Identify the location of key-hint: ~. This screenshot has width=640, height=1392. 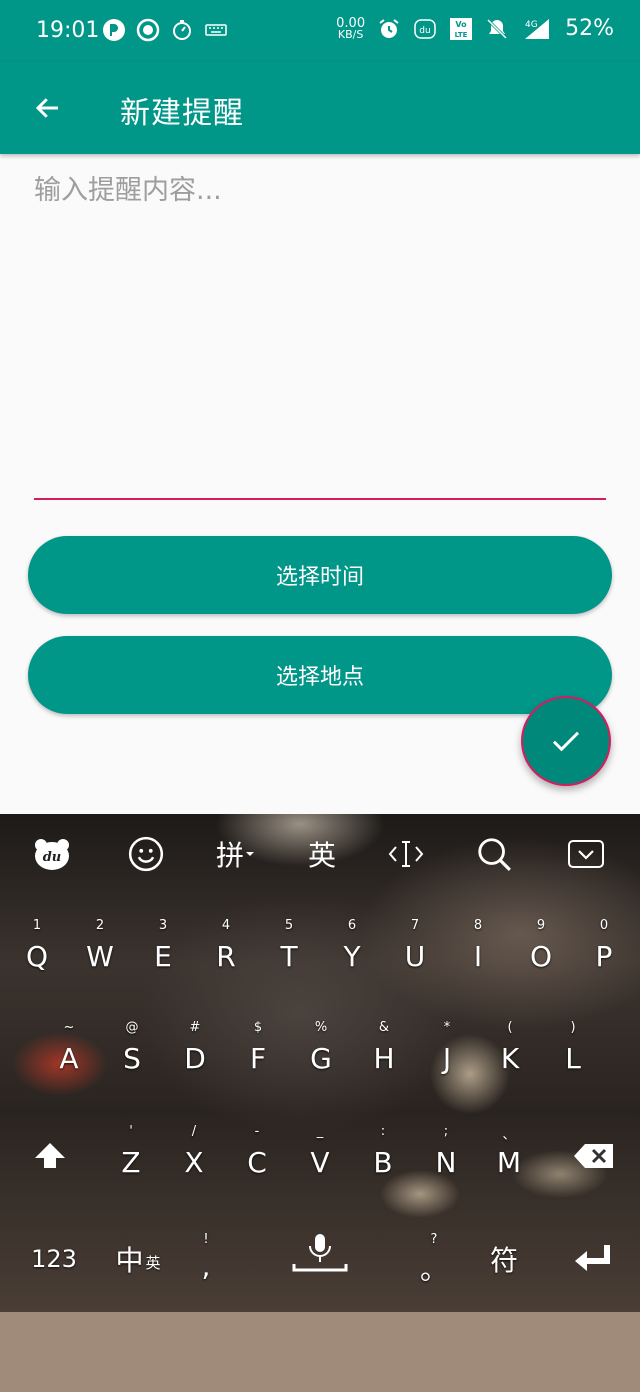
(69, 1027).